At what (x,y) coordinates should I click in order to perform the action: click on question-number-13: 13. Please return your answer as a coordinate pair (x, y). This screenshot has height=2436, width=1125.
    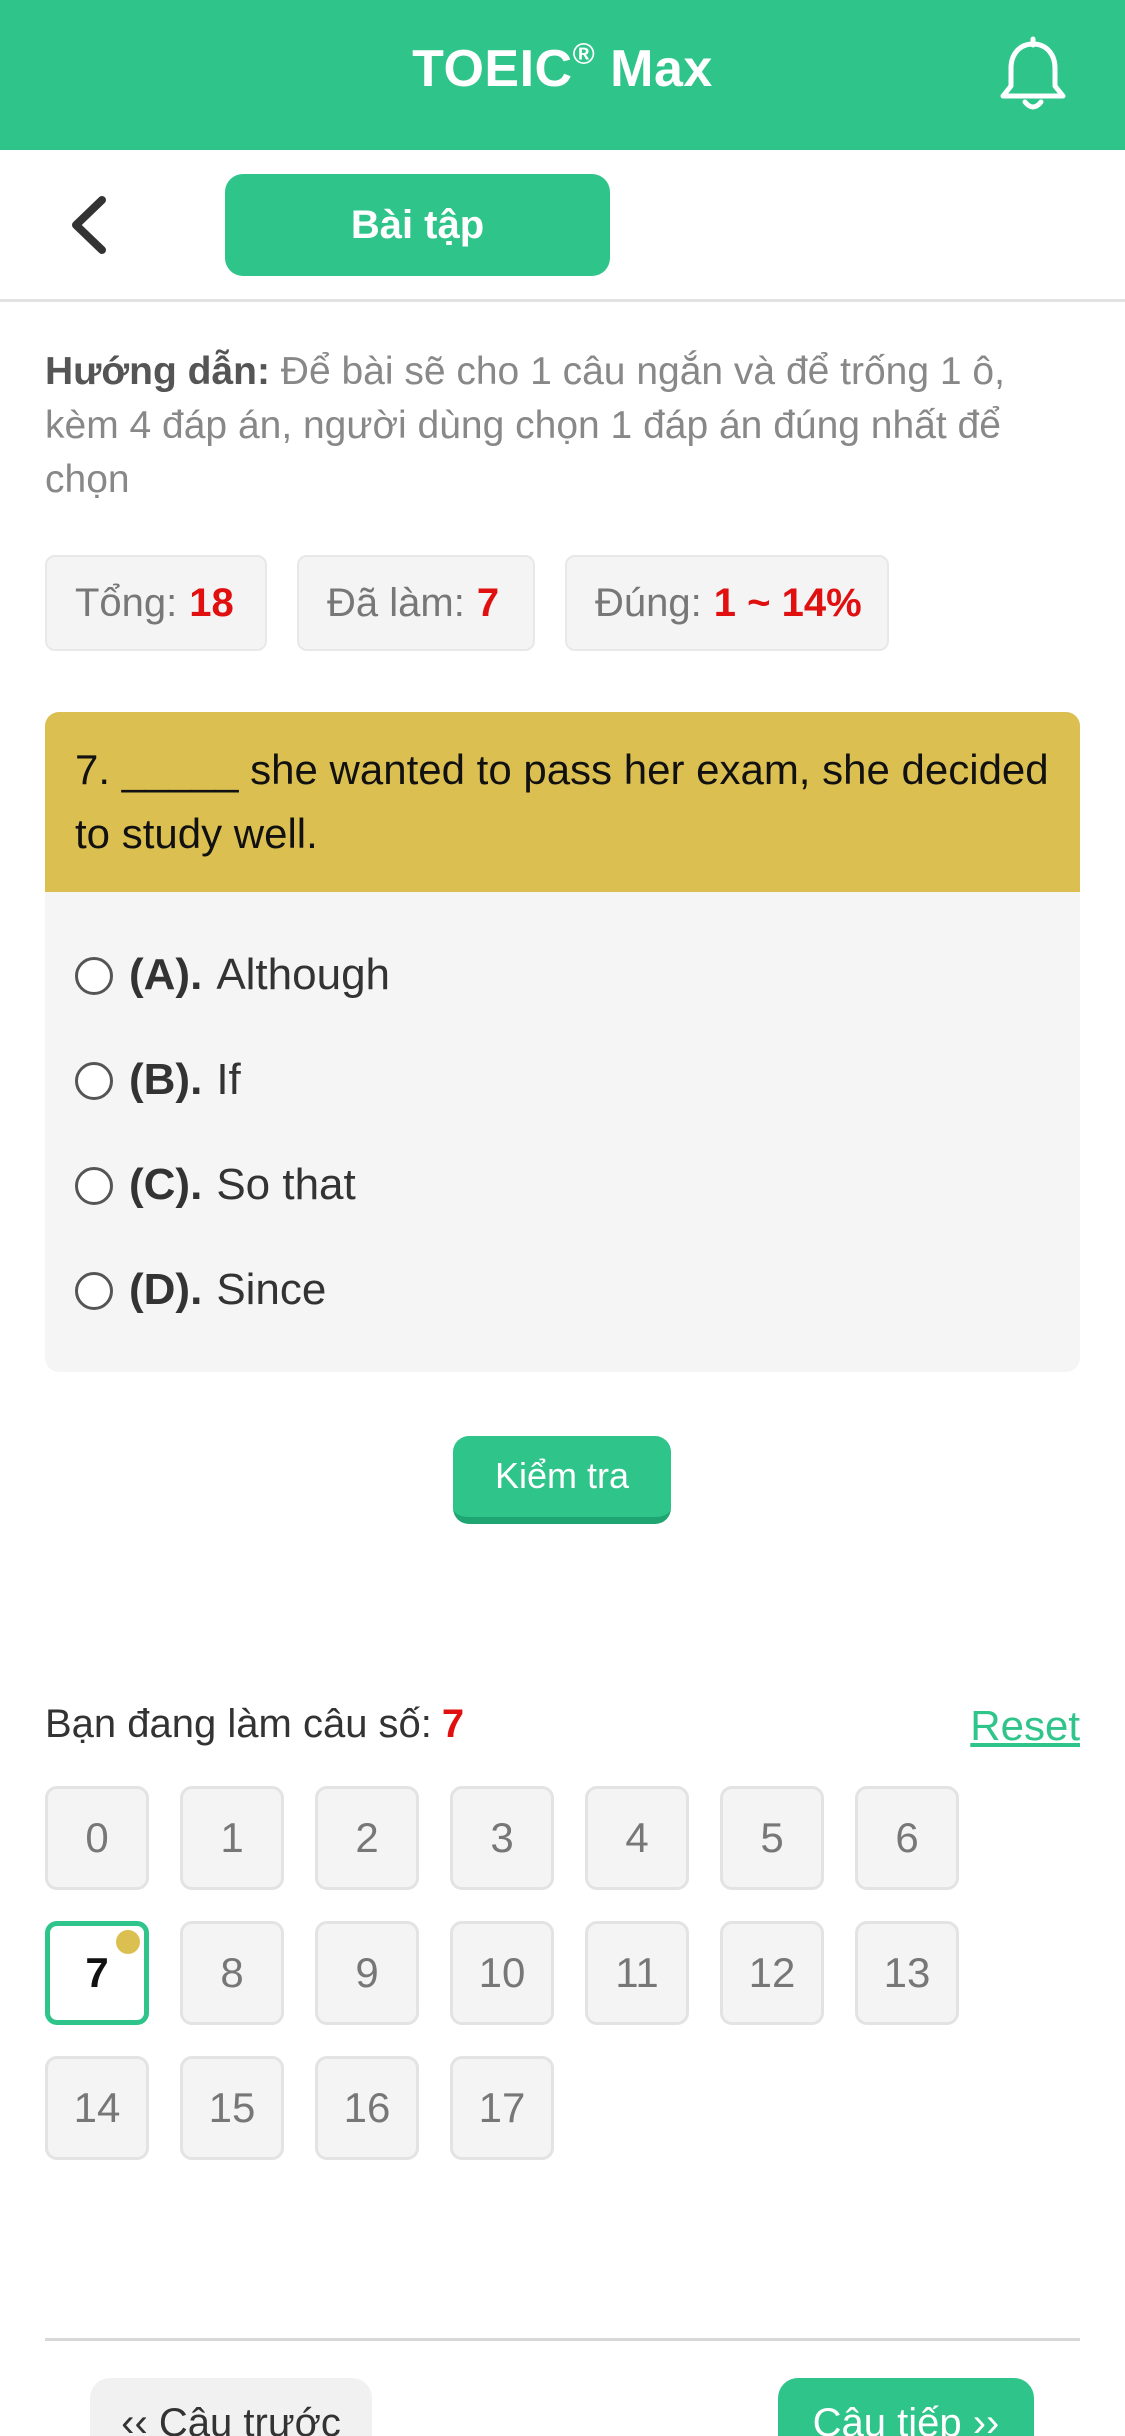
    Looking at the image, I should click on (907, 1973).